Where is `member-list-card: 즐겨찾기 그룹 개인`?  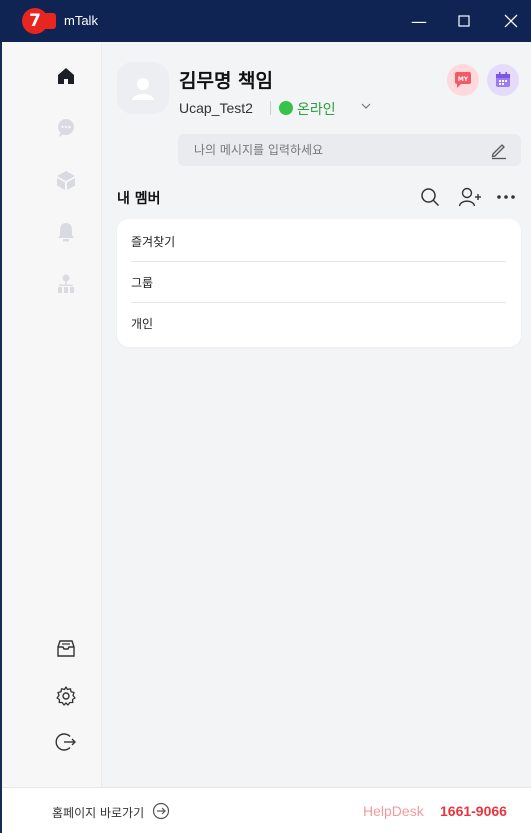 member-list-card: 즐겨찾기 그룹 개인 is located at coordinates (319, 283).